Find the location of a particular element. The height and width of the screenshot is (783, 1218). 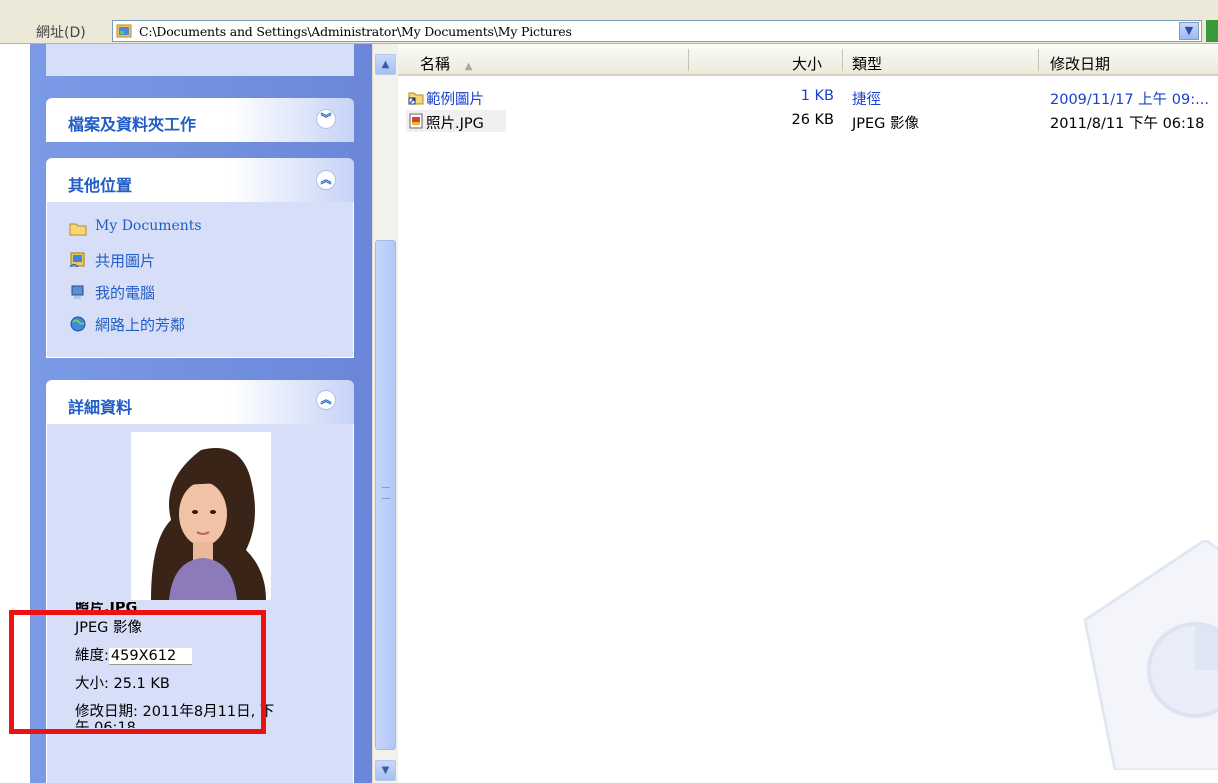

my-computer-icon is located at coordinates (77, 292).